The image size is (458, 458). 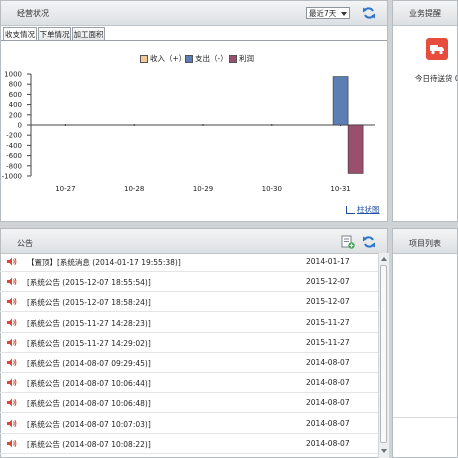 What do you see at coordinates (425, 417) in the screenshot?
I see `project-divider` at bounding box center [425, 417].